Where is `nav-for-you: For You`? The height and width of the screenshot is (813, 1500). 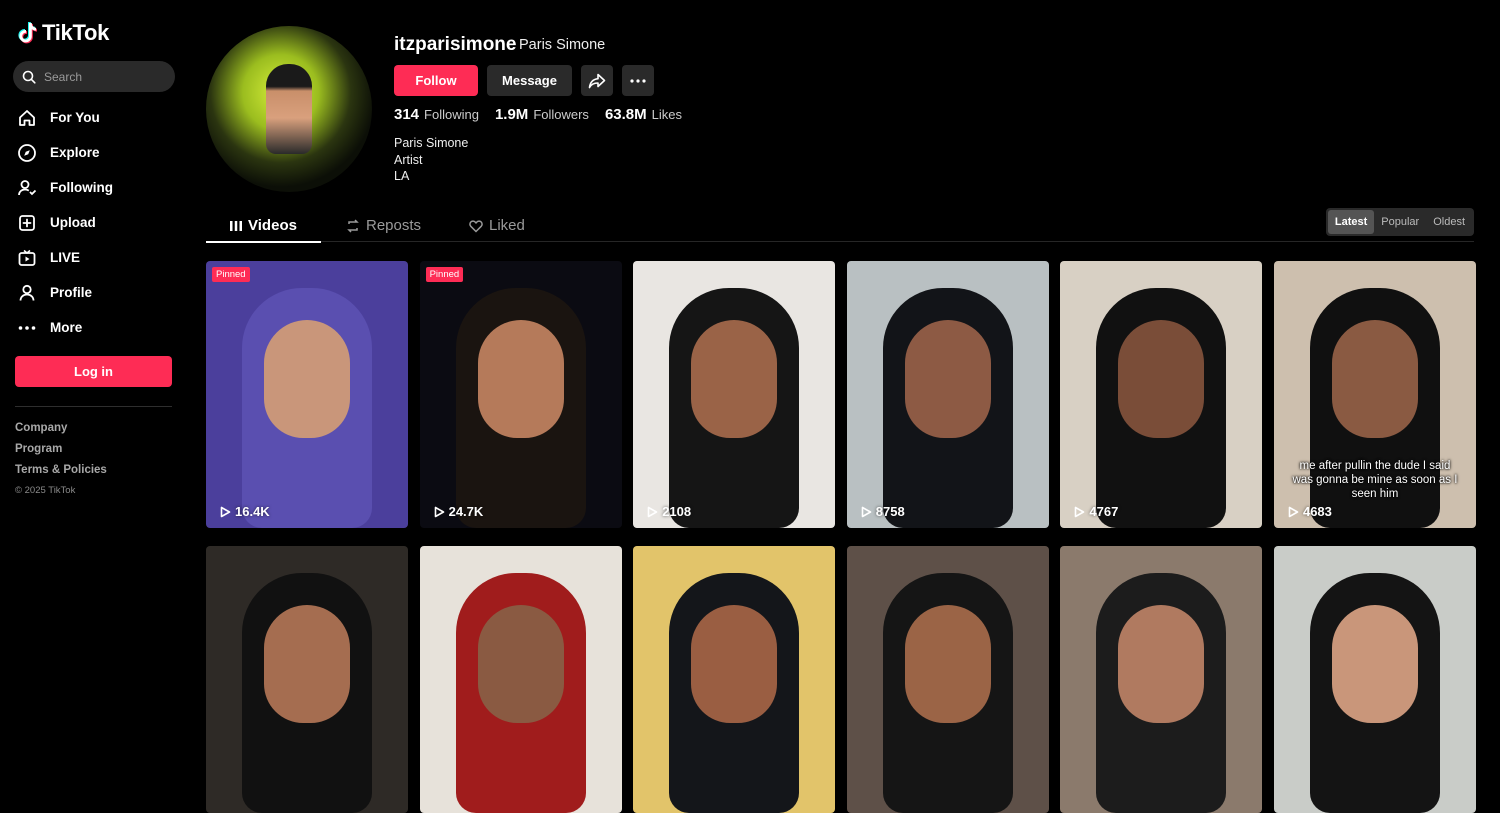
nav-for-you: For You is located at coordinates (96, 117).